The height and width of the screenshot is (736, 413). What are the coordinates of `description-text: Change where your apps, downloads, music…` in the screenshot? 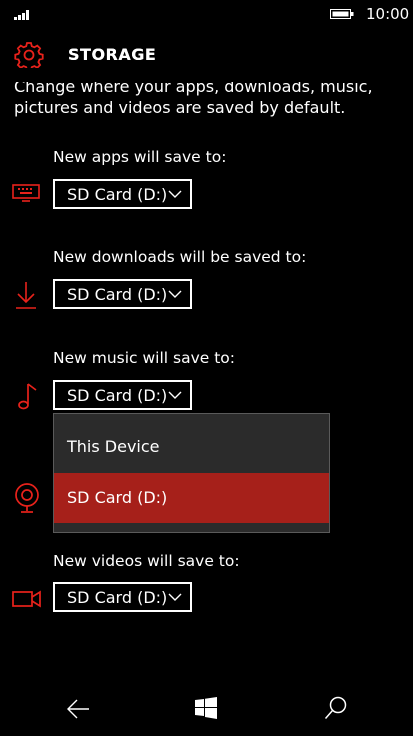 It's located at (193, 97).